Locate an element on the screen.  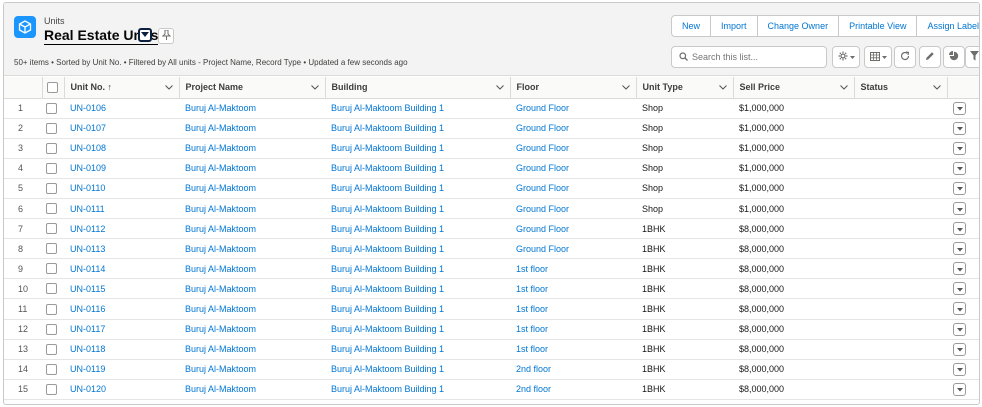
column-header-unit-no: Unit No. ↑ is located at coordinates (122, 88).